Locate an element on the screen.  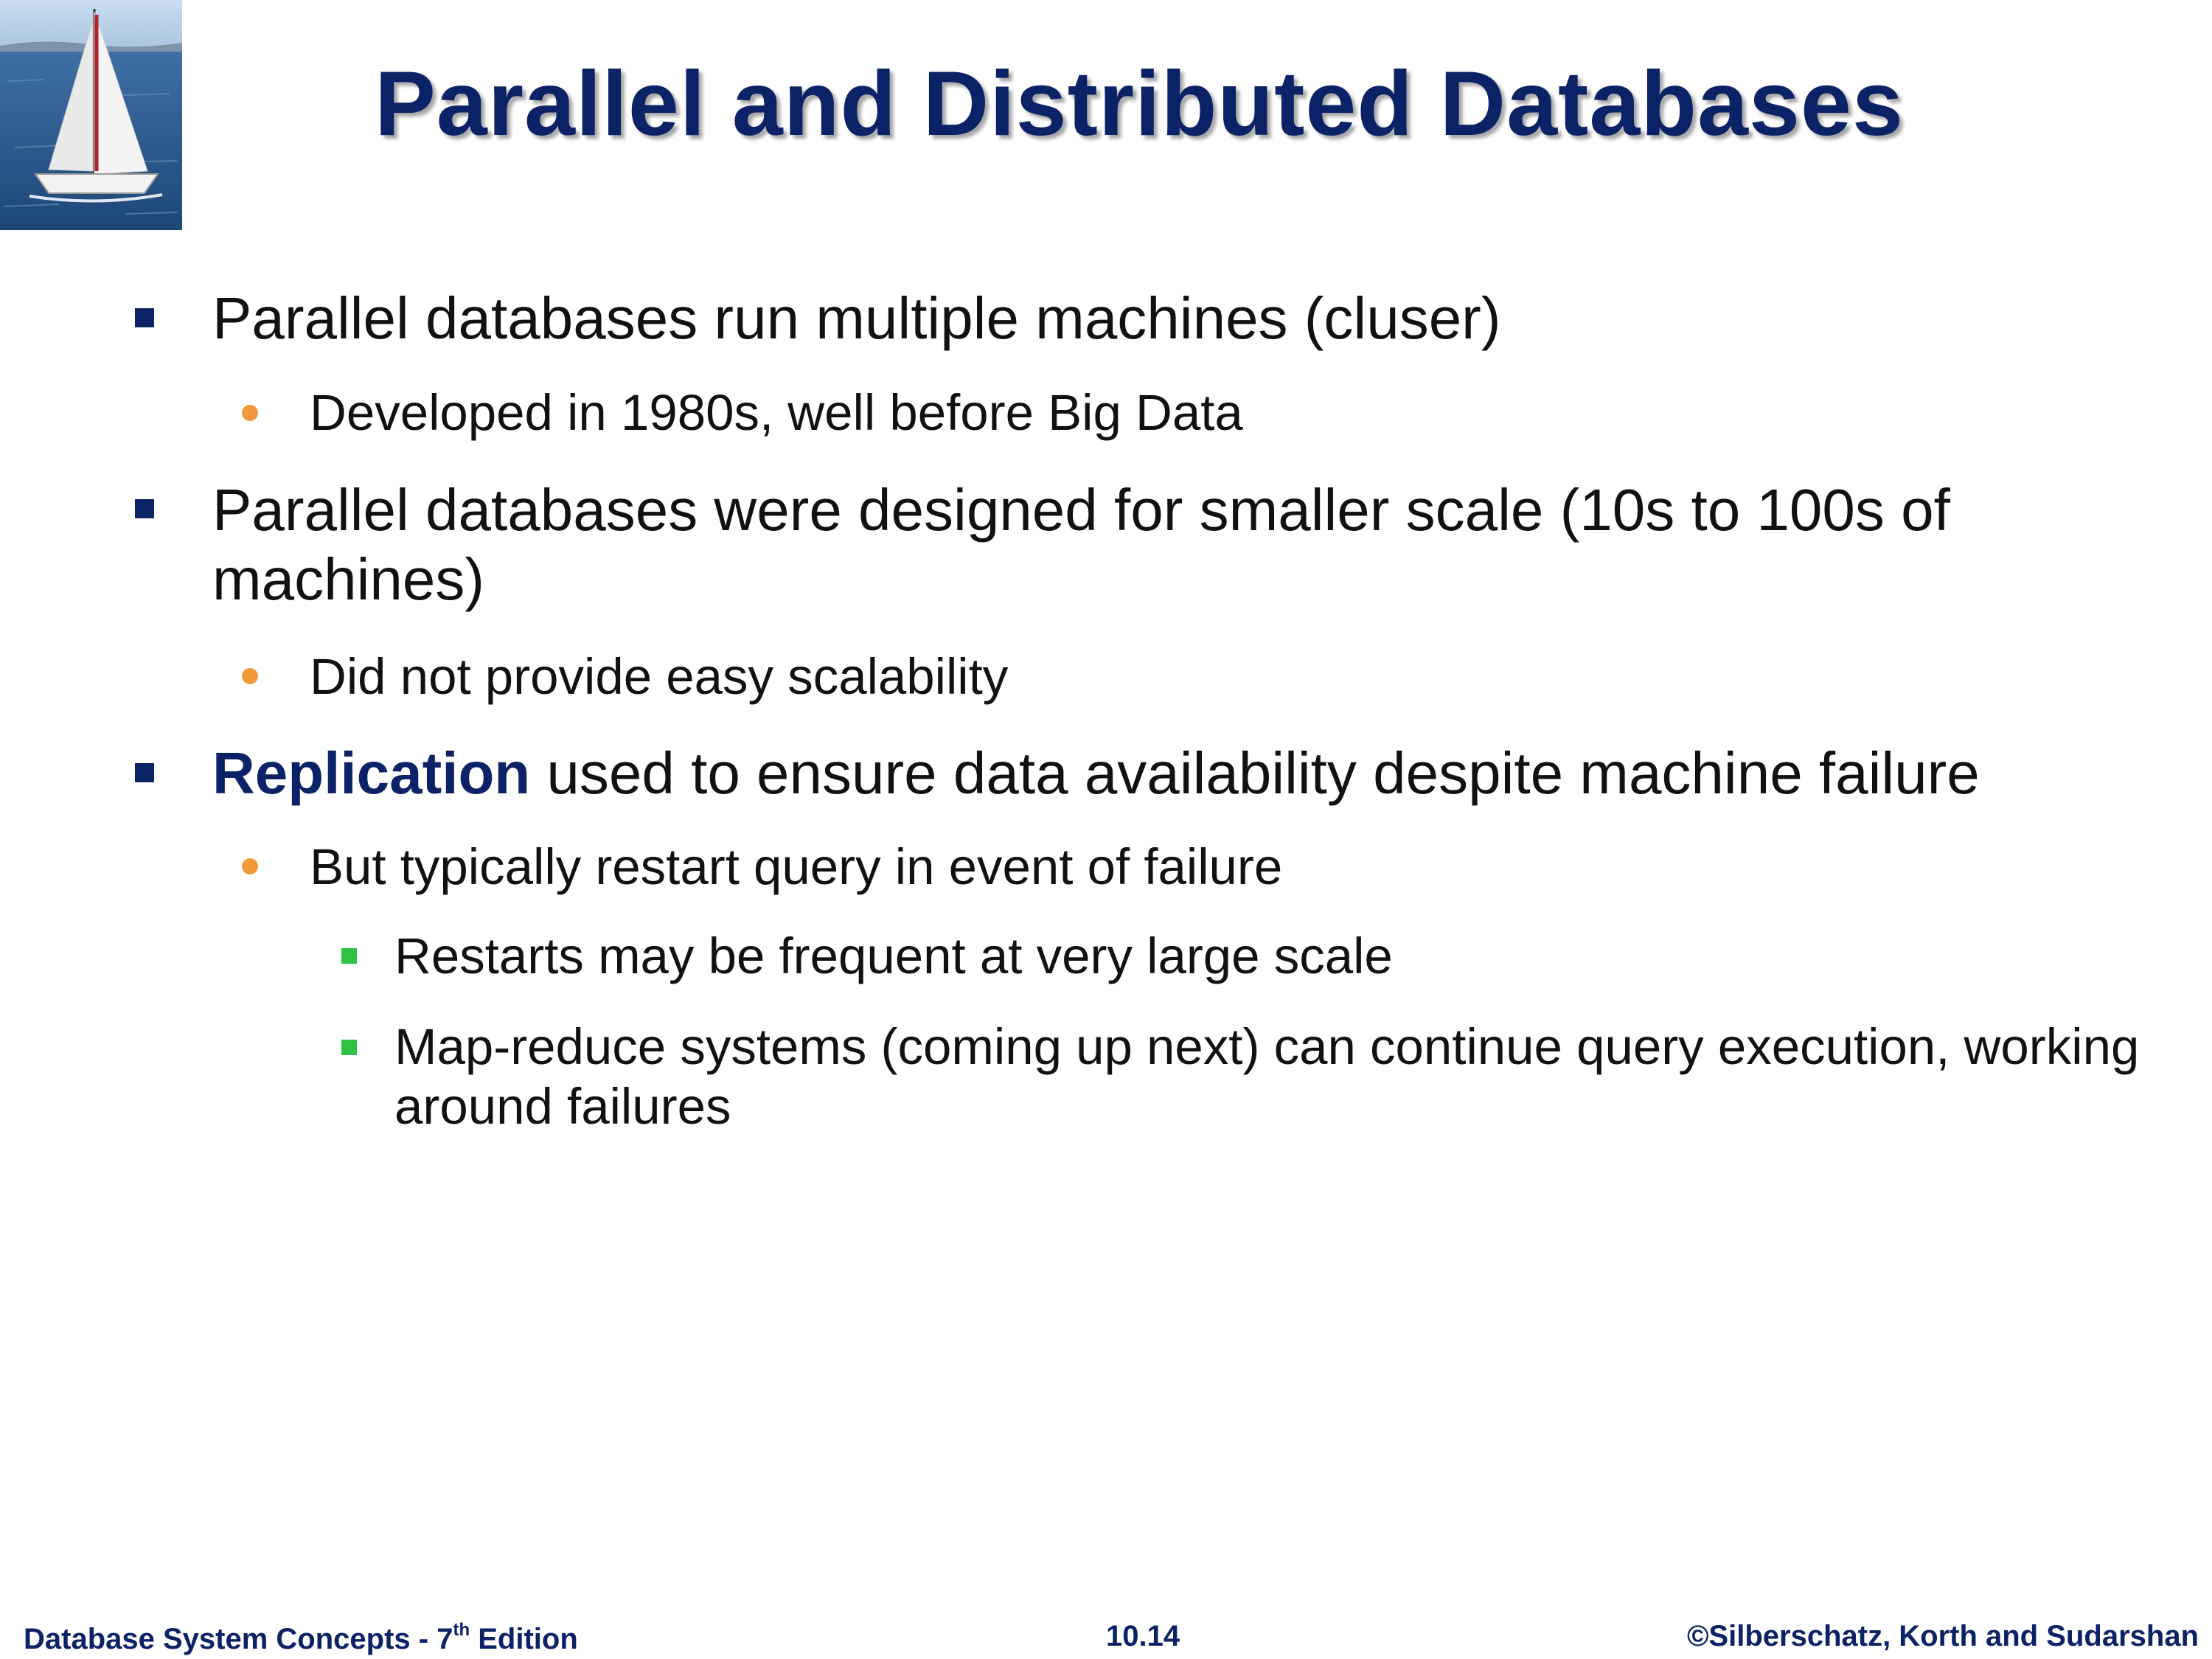
footer-page-number: 10.14 is located at coordinates (1143, 1636).